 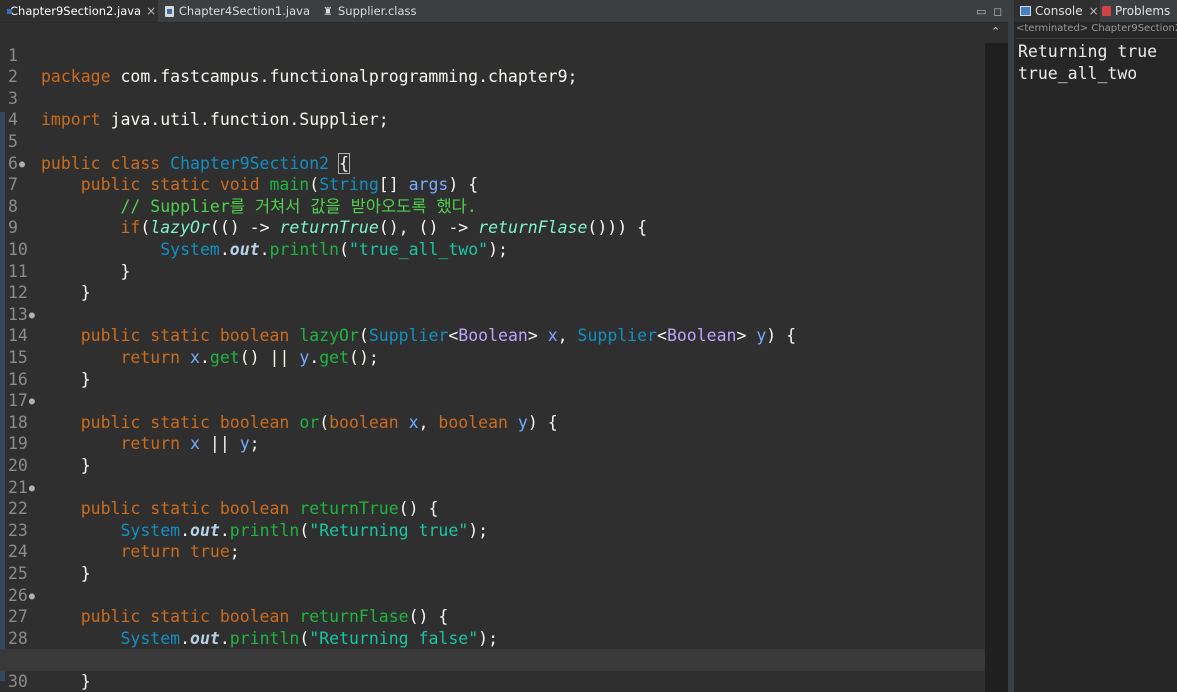 What do you see at coordinates (492, 108) in the screenshot?
I see `code-line: 4` at bounding box center [492, 108].